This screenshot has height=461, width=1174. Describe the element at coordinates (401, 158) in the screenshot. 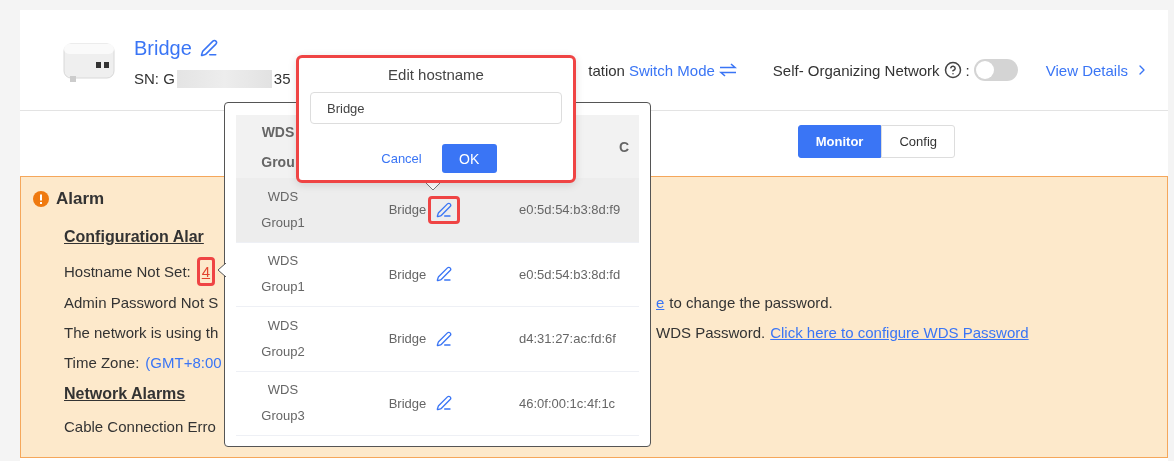

I see `cancel-button: Cancel` at that location.